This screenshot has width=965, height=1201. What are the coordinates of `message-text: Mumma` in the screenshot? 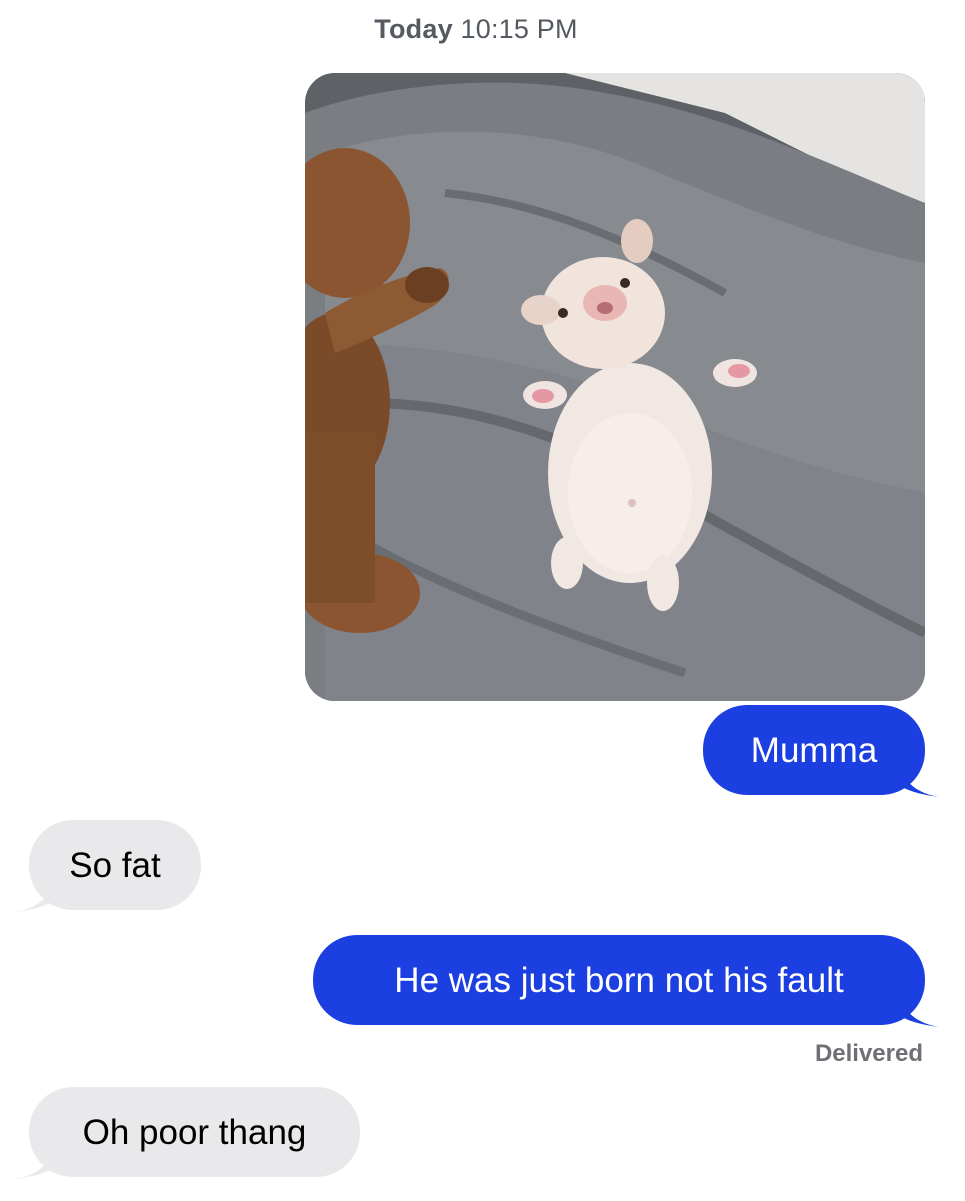 It's located at (814, 750).